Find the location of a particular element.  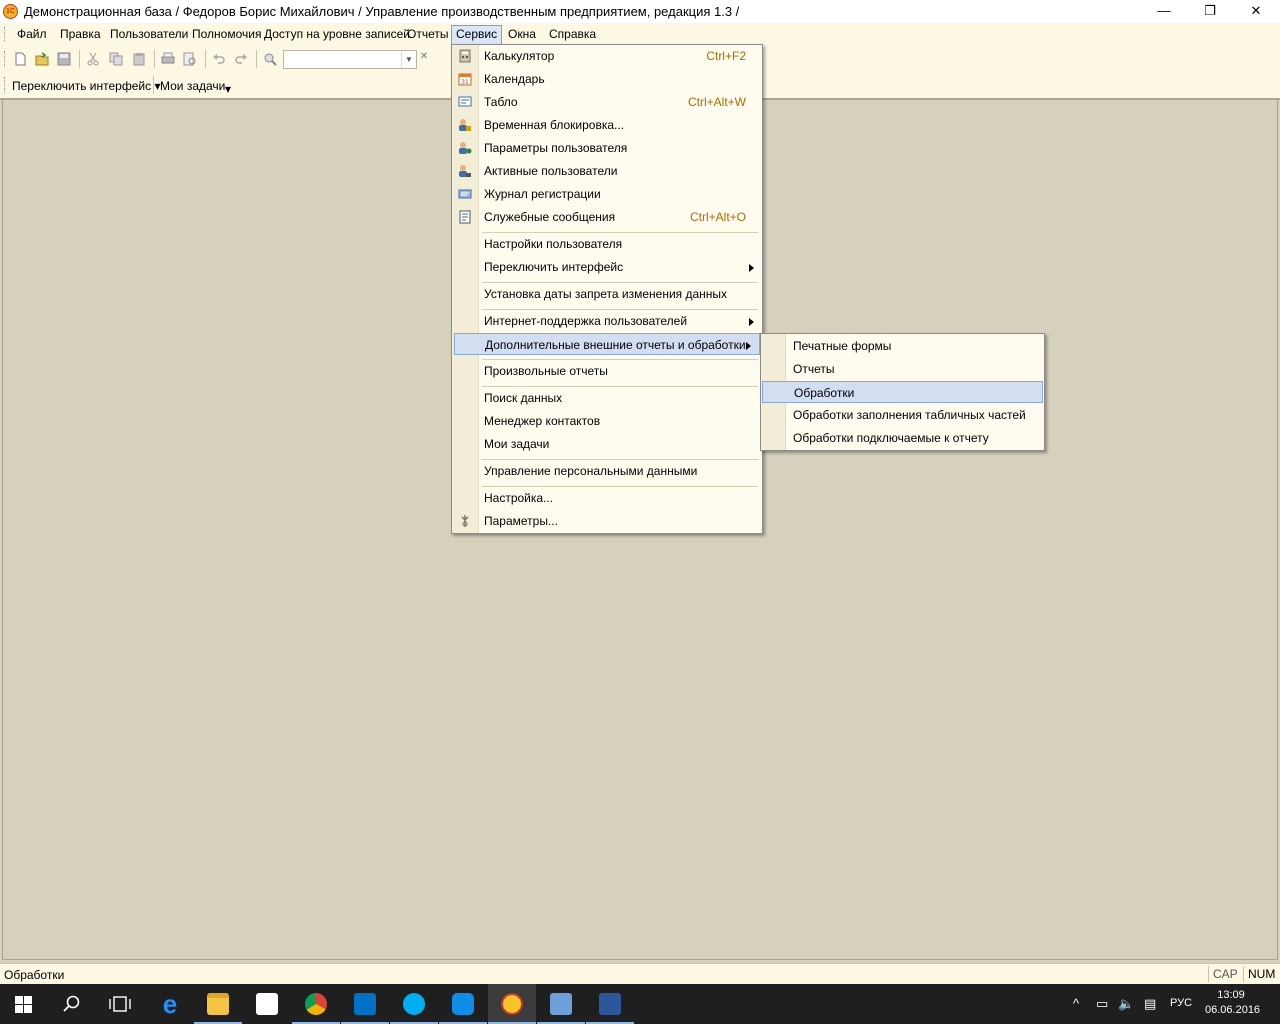

taskbar-store is located at coordinates (267, 1004).